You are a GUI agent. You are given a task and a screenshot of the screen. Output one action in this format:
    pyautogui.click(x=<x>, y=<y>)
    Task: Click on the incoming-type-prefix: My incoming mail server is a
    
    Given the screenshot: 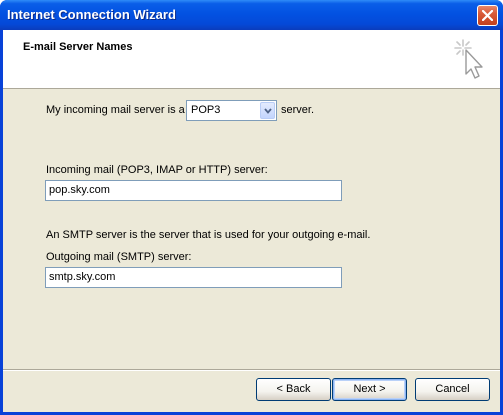 What is the action you would take?
    pyautogui.click(x=115, y=110)
    